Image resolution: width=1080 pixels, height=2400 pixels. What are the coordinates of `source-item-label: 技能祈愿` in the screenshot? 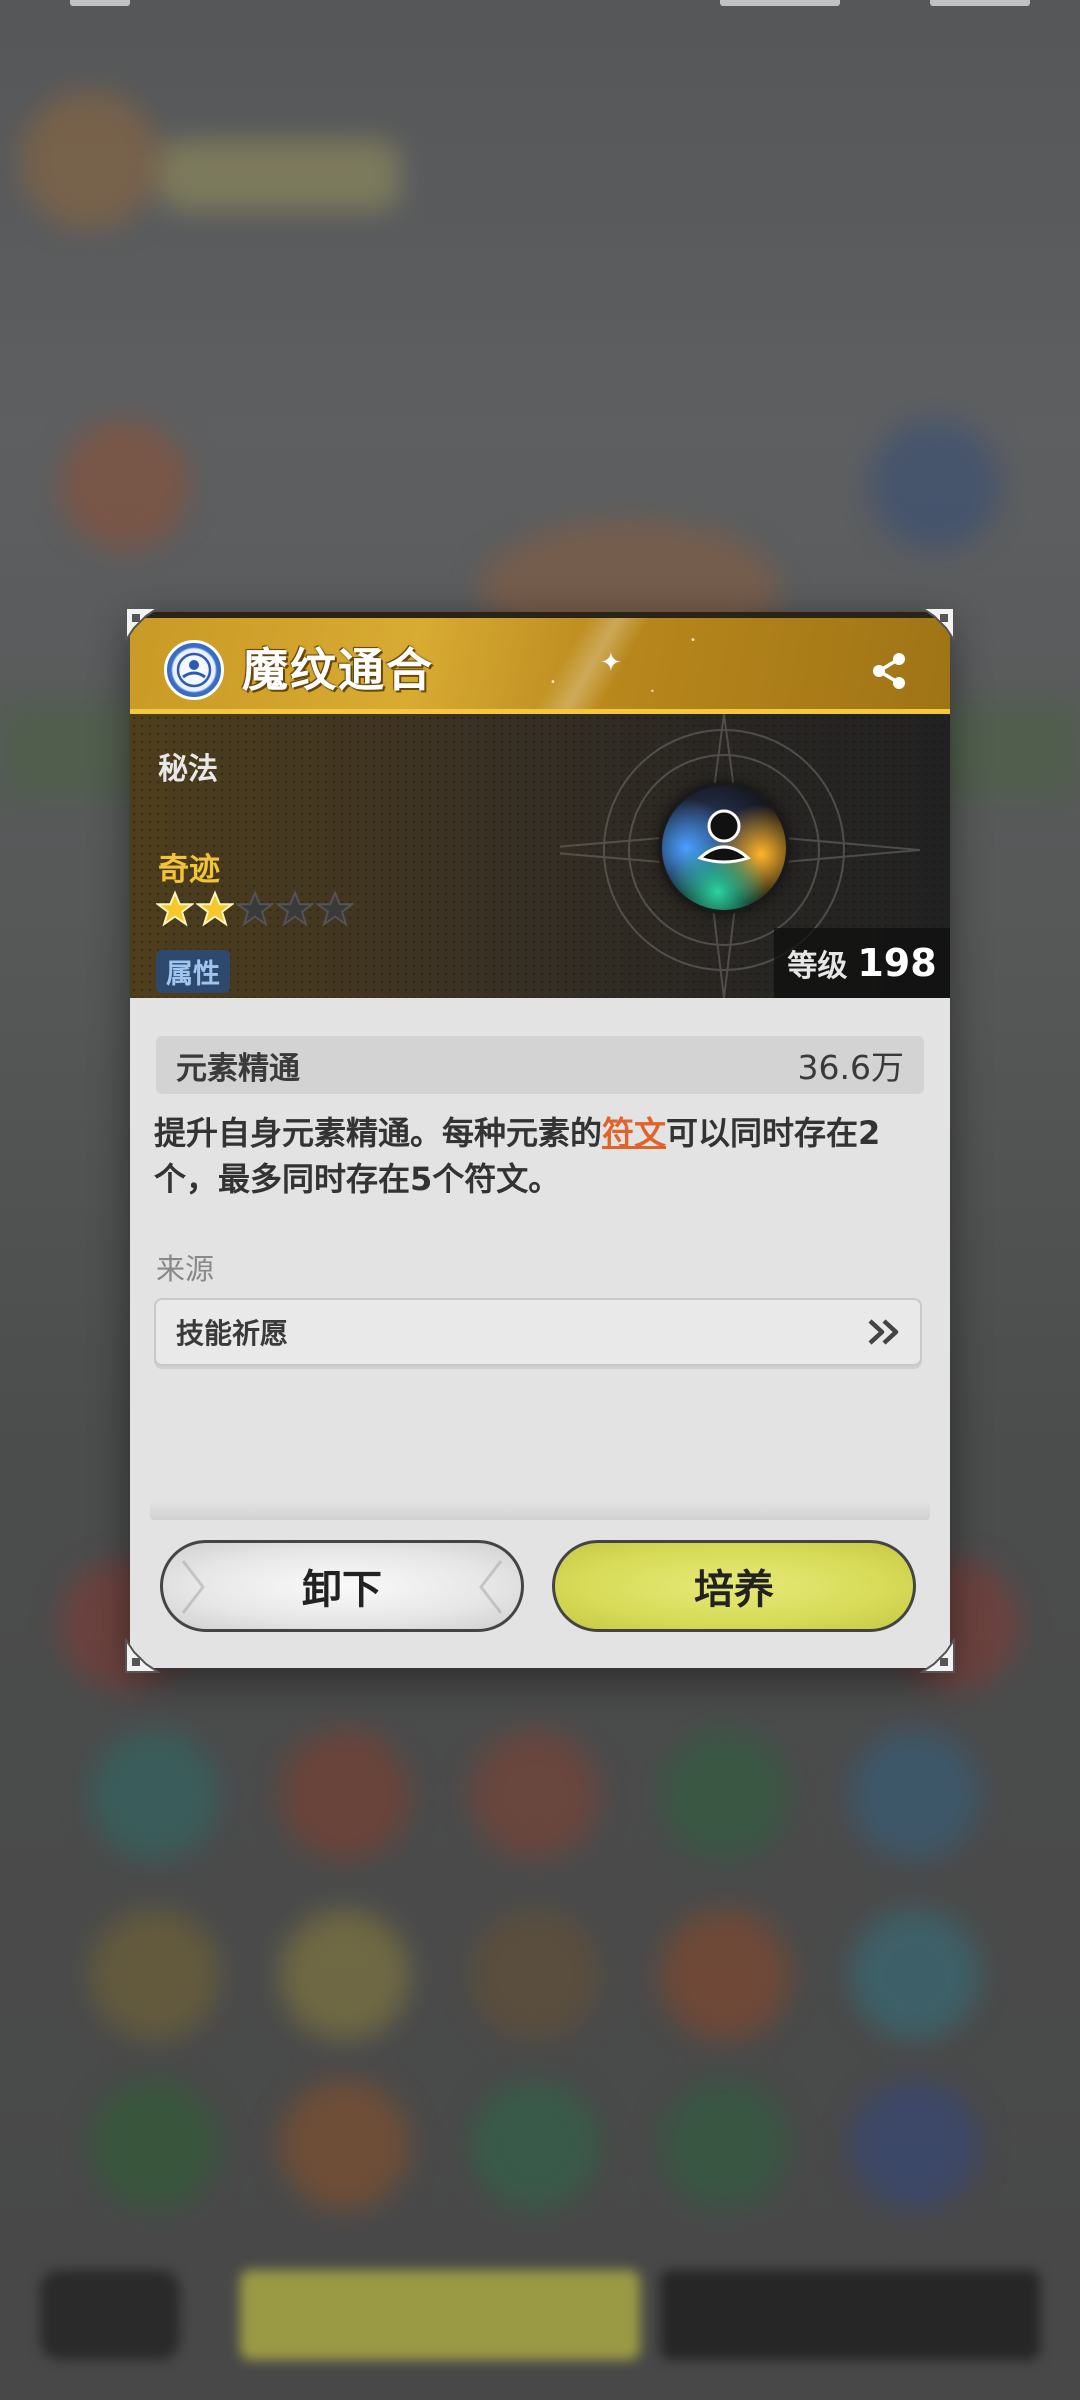 It's located at (232, 1333).